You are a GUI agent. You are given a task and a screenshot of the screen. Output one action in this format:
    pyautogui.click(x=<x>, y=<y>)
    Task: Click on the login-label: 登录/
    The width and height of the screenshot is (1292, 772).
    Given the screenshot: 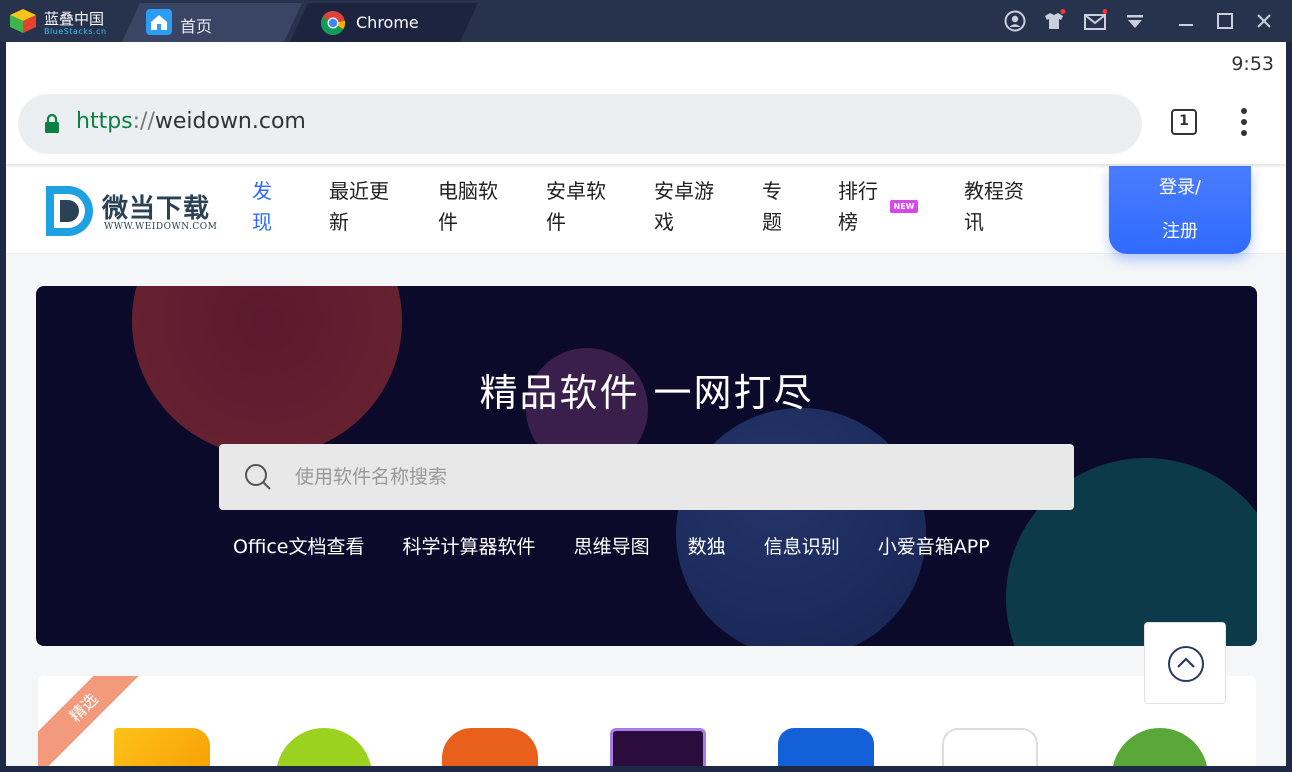 What is the action you would take?
    pyautogui.click(x=1180, y=187)
    